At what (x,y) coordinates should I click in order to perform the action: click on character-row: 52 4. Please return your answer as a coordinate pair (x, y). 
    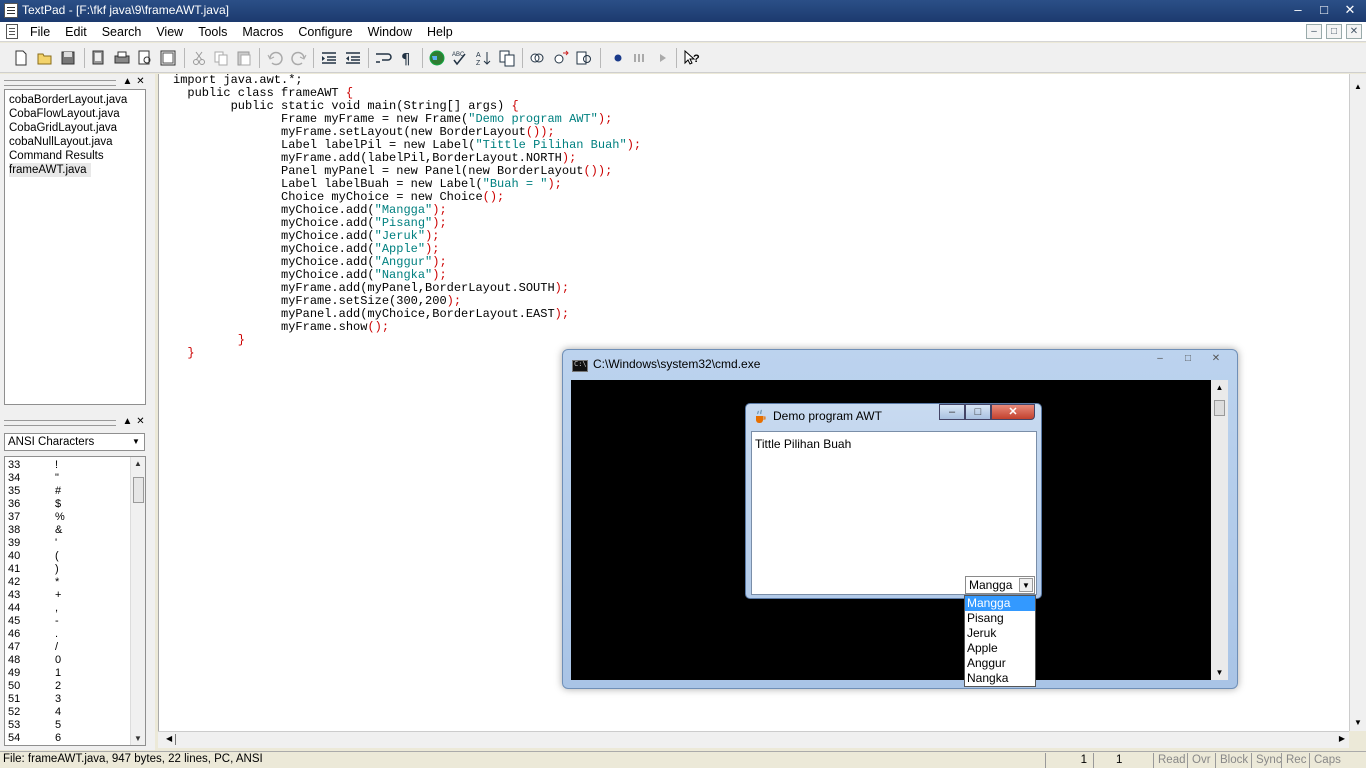
    Looking at the image, I should click on (34, 712).